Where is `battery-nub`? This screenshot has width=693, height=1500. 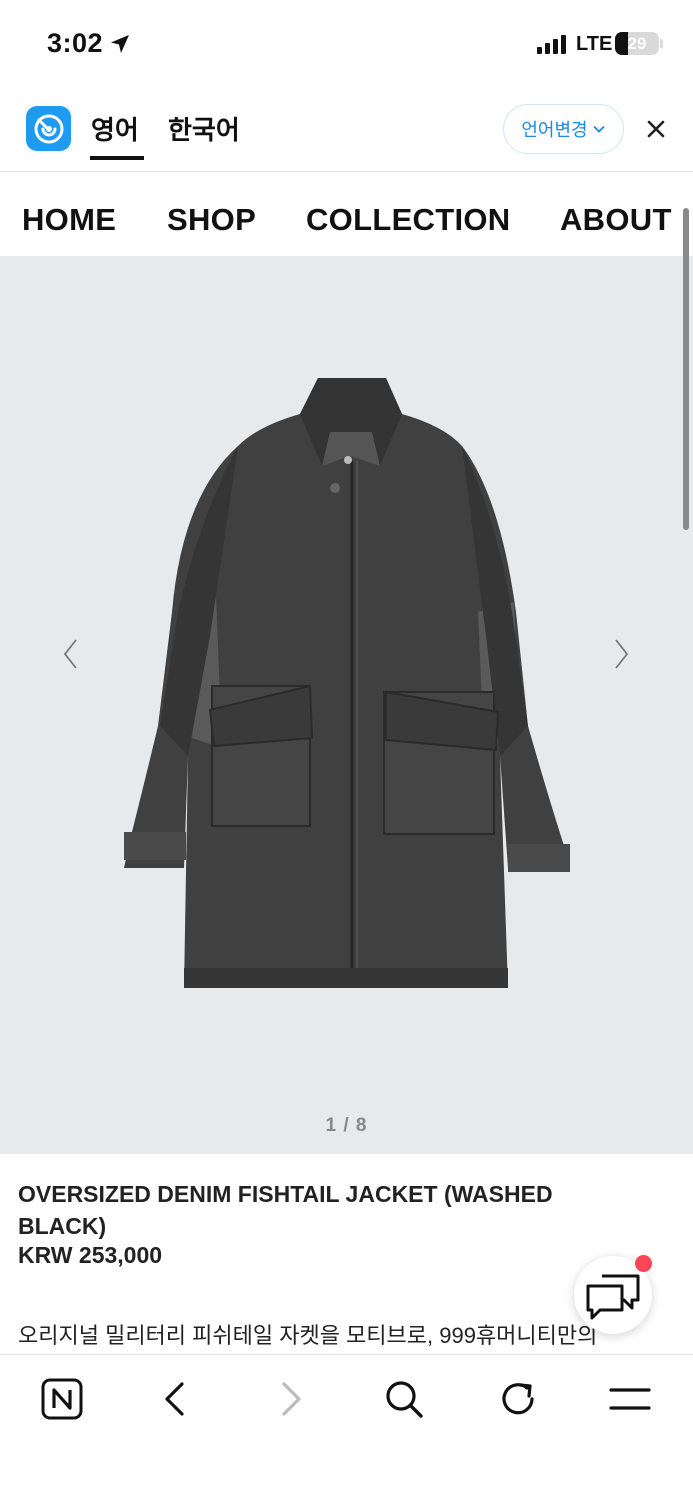
battery-nub is located at coordinates (661, 43).